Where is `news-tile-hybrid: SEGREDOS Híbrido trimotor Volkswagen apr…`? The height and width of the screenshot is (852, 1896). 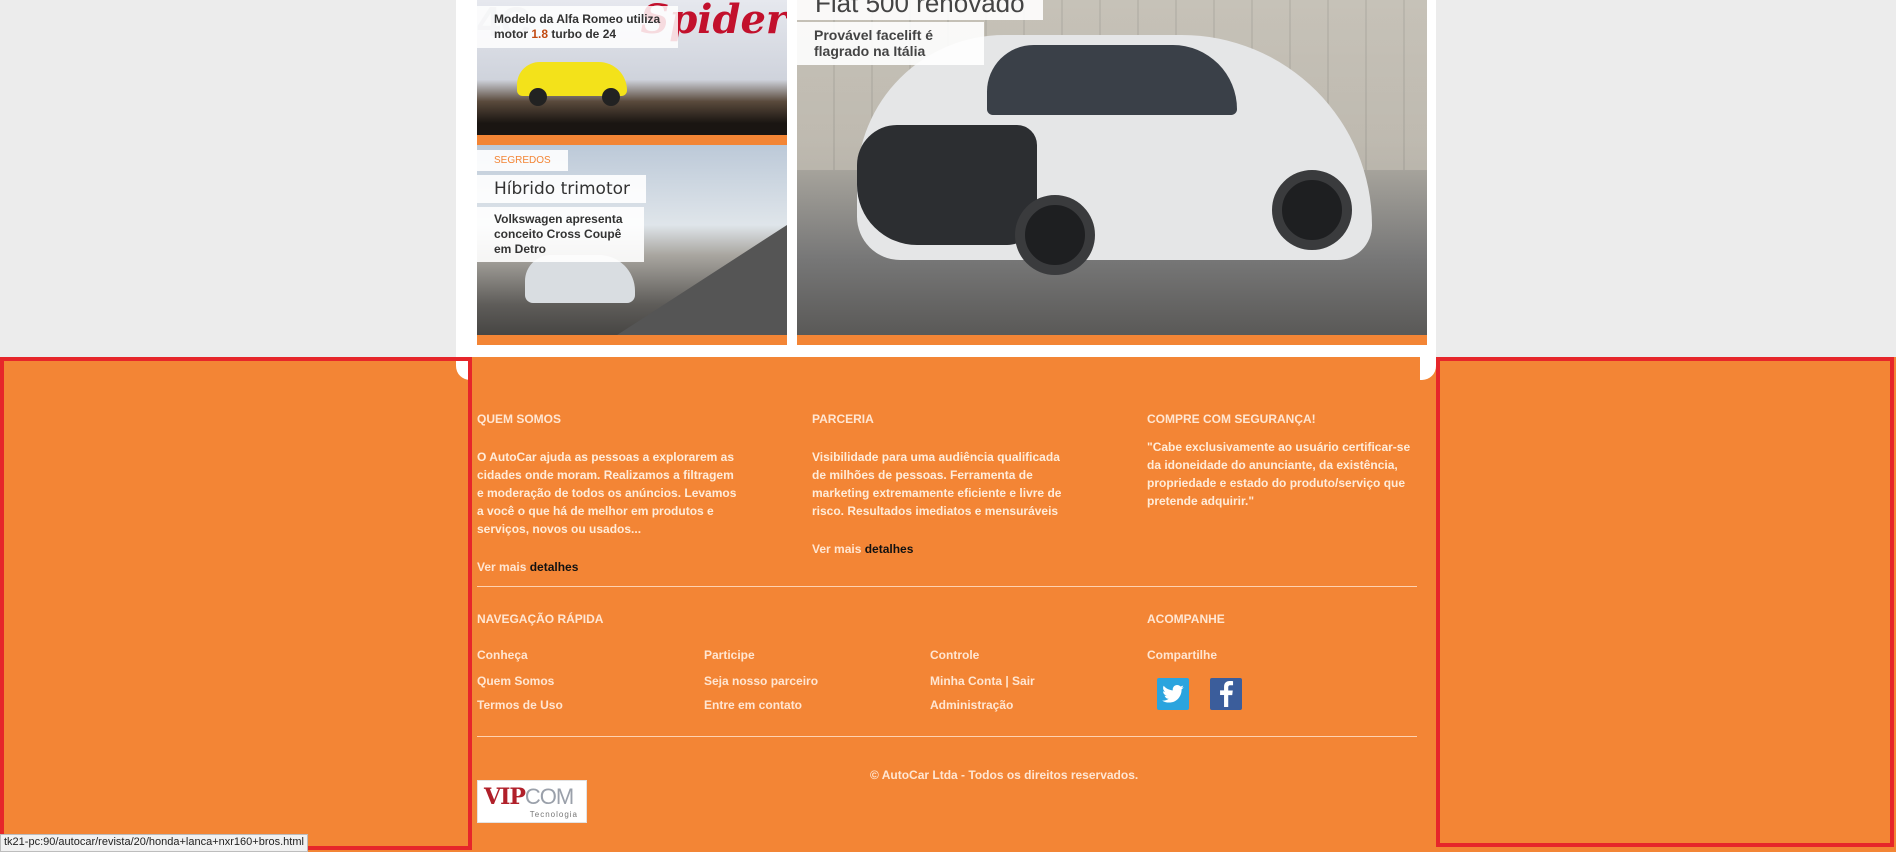
news-tile-hybrid: SEGREDOS Híbrido trimotor Volkswagen apr… is located at coordinates (632, 245).